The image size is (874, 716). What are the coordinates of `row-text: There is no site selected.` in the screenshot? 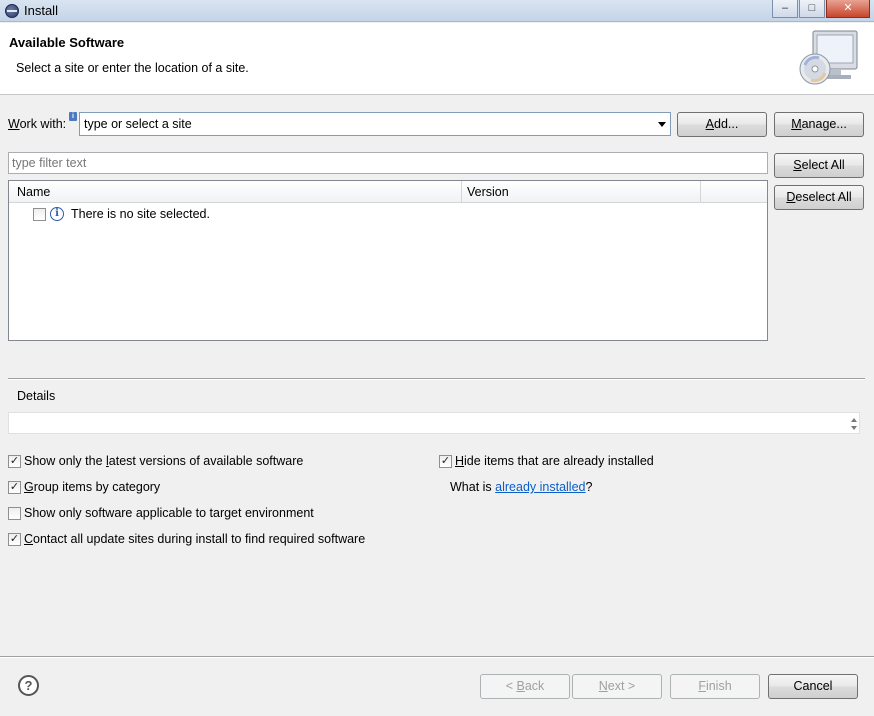 It's located at (140, 214).